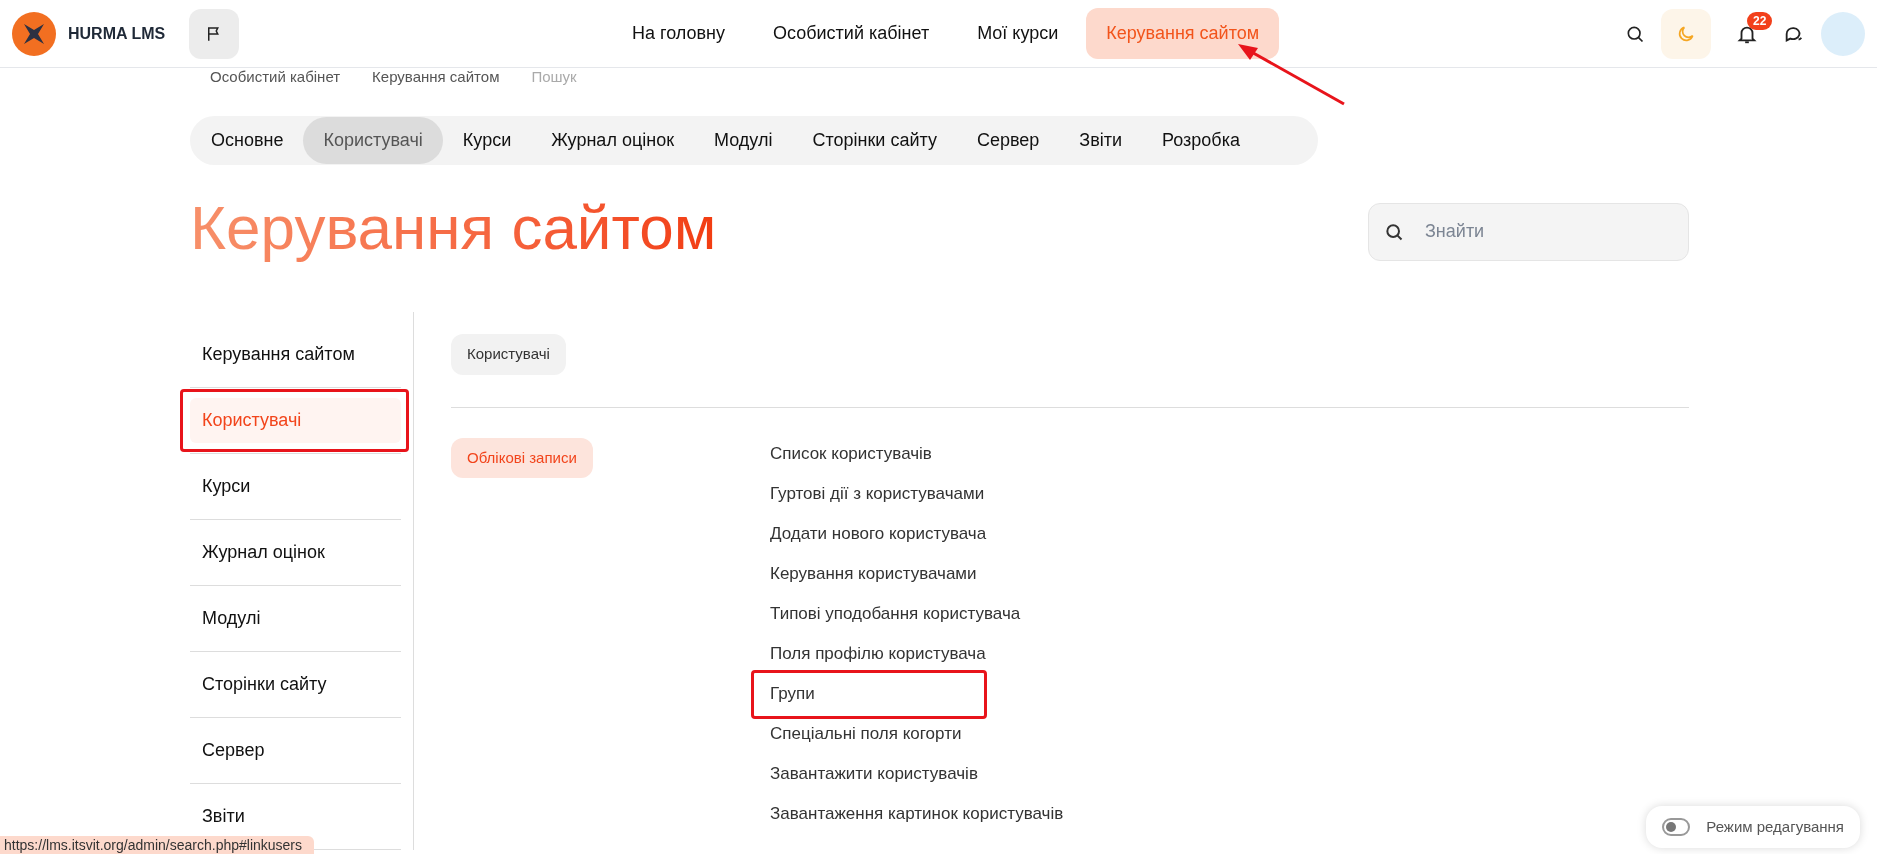 The image size is (1877, 854). I want to click on sidebar-item: Сервер, so click(295, 750).